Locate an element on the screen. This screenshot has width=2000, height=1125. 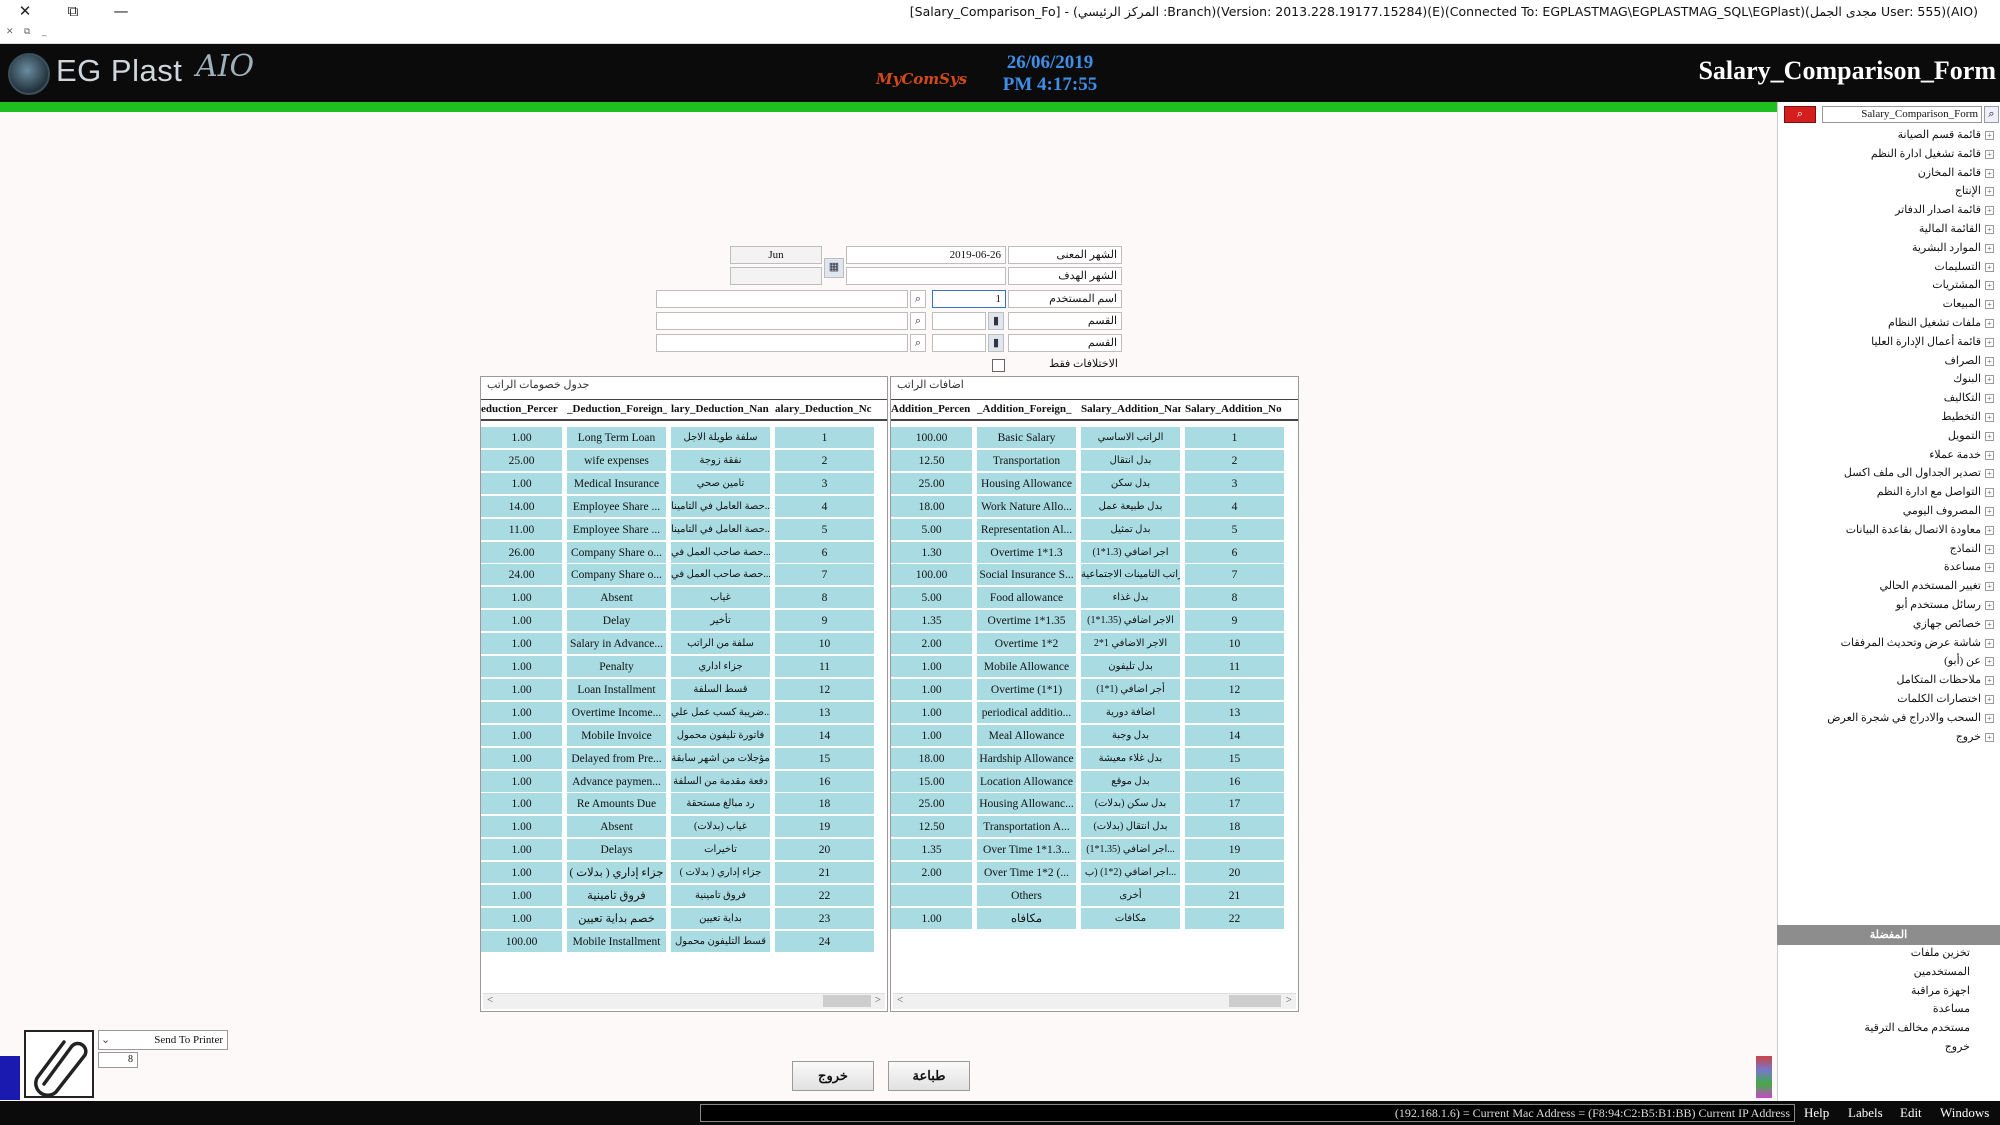
deductions-cell: مؤجلات من اشهر سابقة is located at coordinates (721, 758).